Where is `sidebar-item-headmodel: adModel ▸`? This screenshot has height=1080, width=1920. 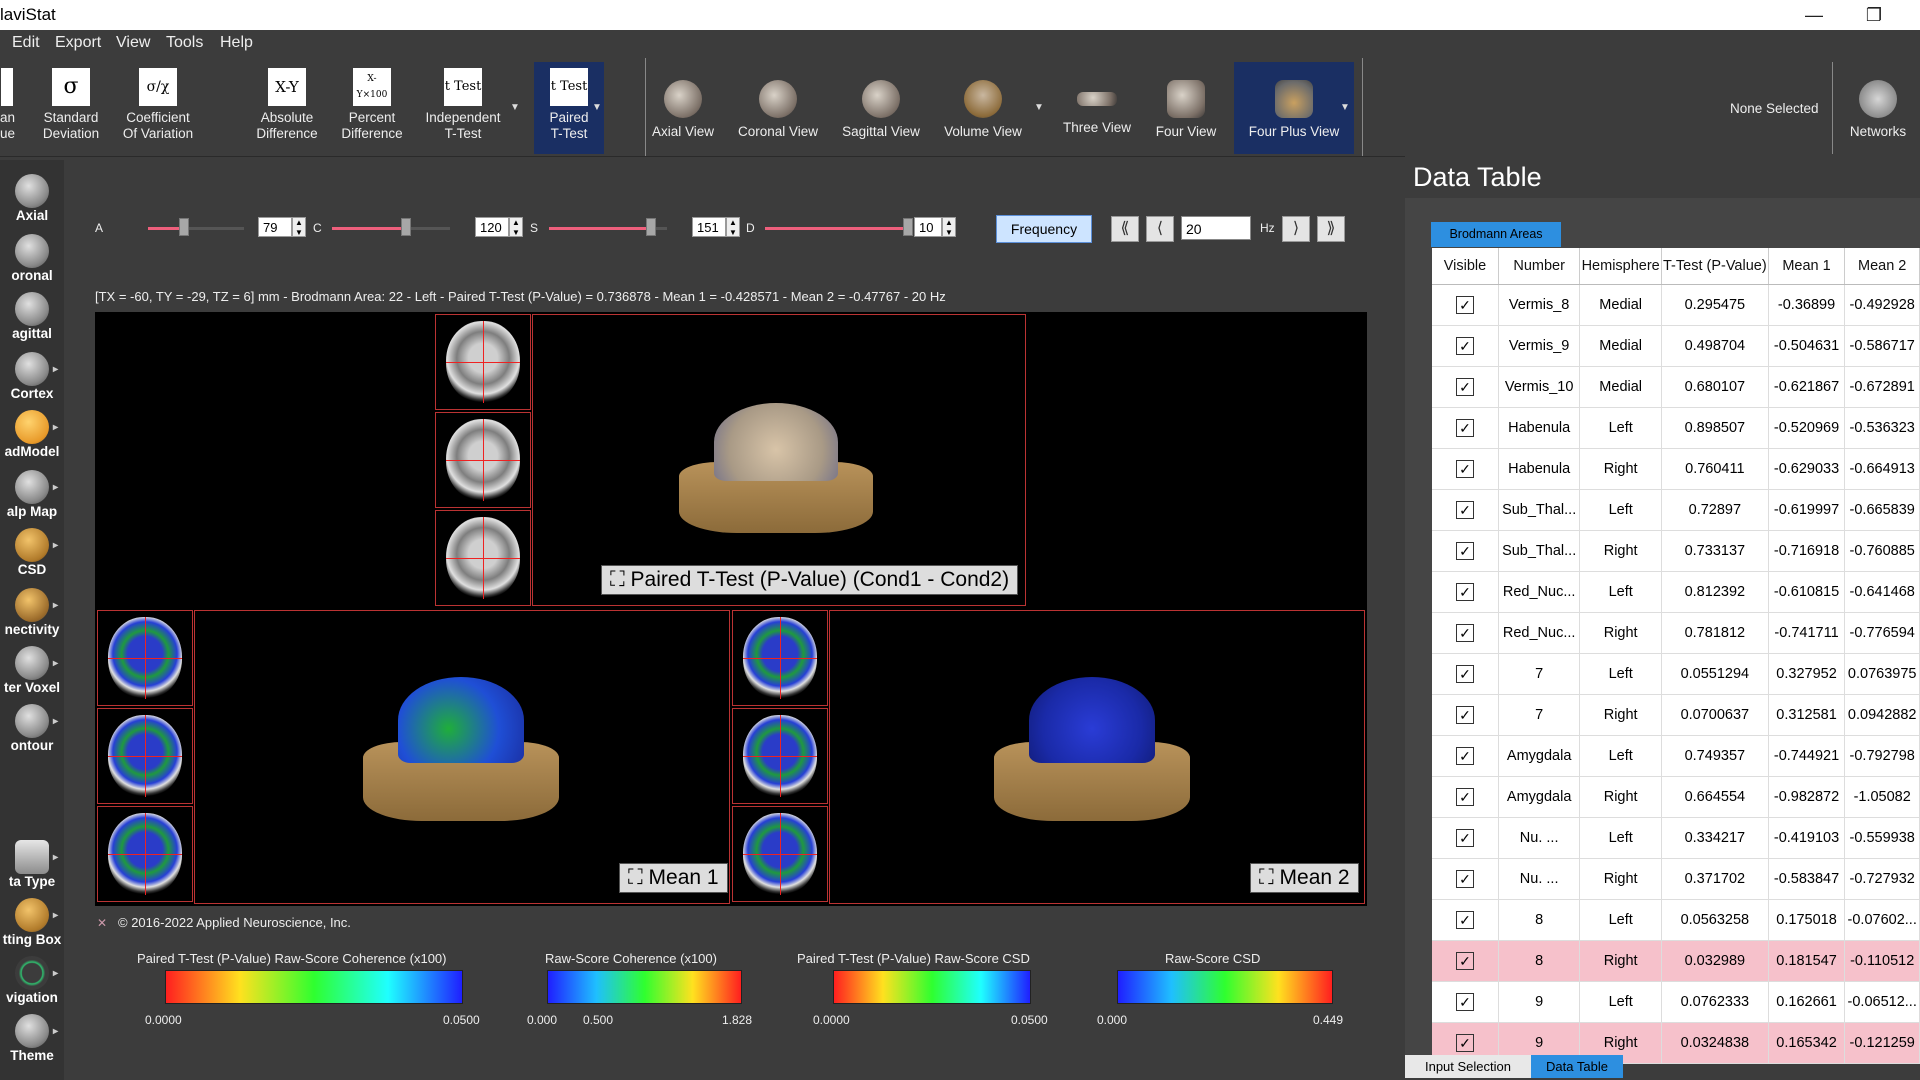 sidebar-item-headmodel: adModel ▸ is located at coordinates (32, 436).